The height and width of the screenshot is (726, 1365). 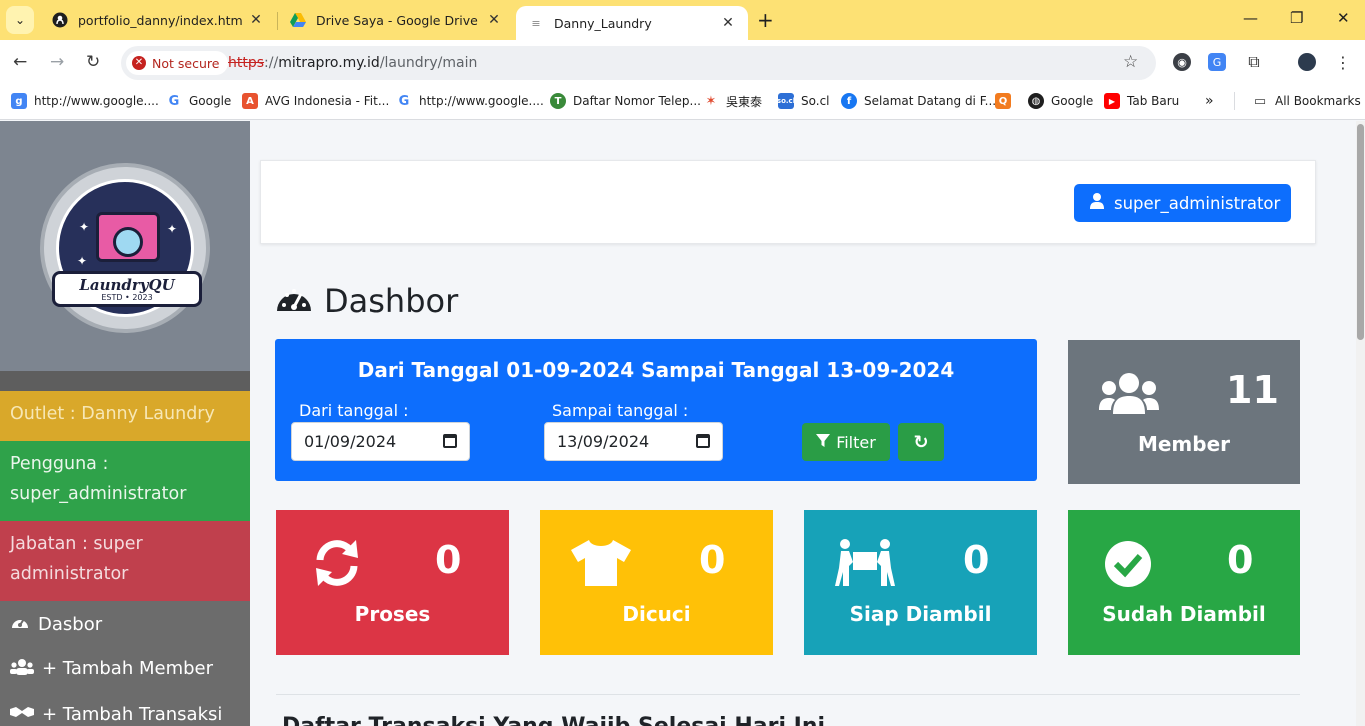 What do you see at coordinates (920, 582) in the screenshot?
I see `stat-card-siap-diambil: 0 Siap Diambil` at bounding box center [920, 582].